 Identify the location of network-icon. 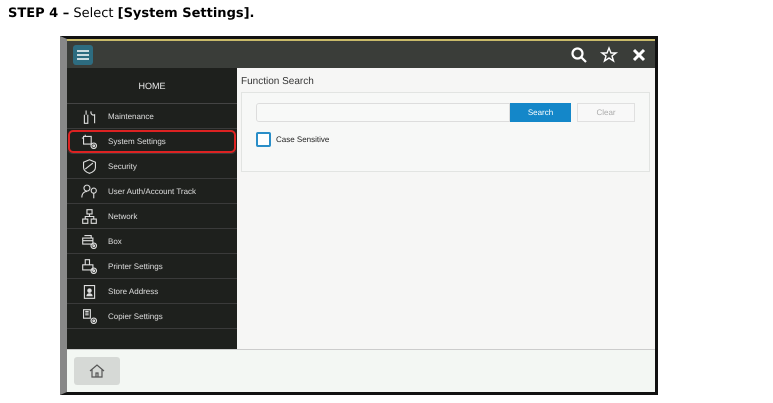
(89, 216).